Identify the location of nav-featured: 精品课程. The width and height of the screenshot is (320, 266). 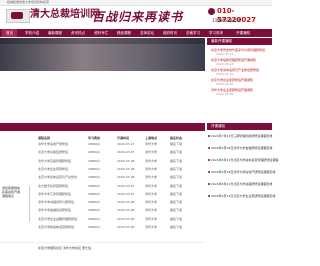
(124, 33).